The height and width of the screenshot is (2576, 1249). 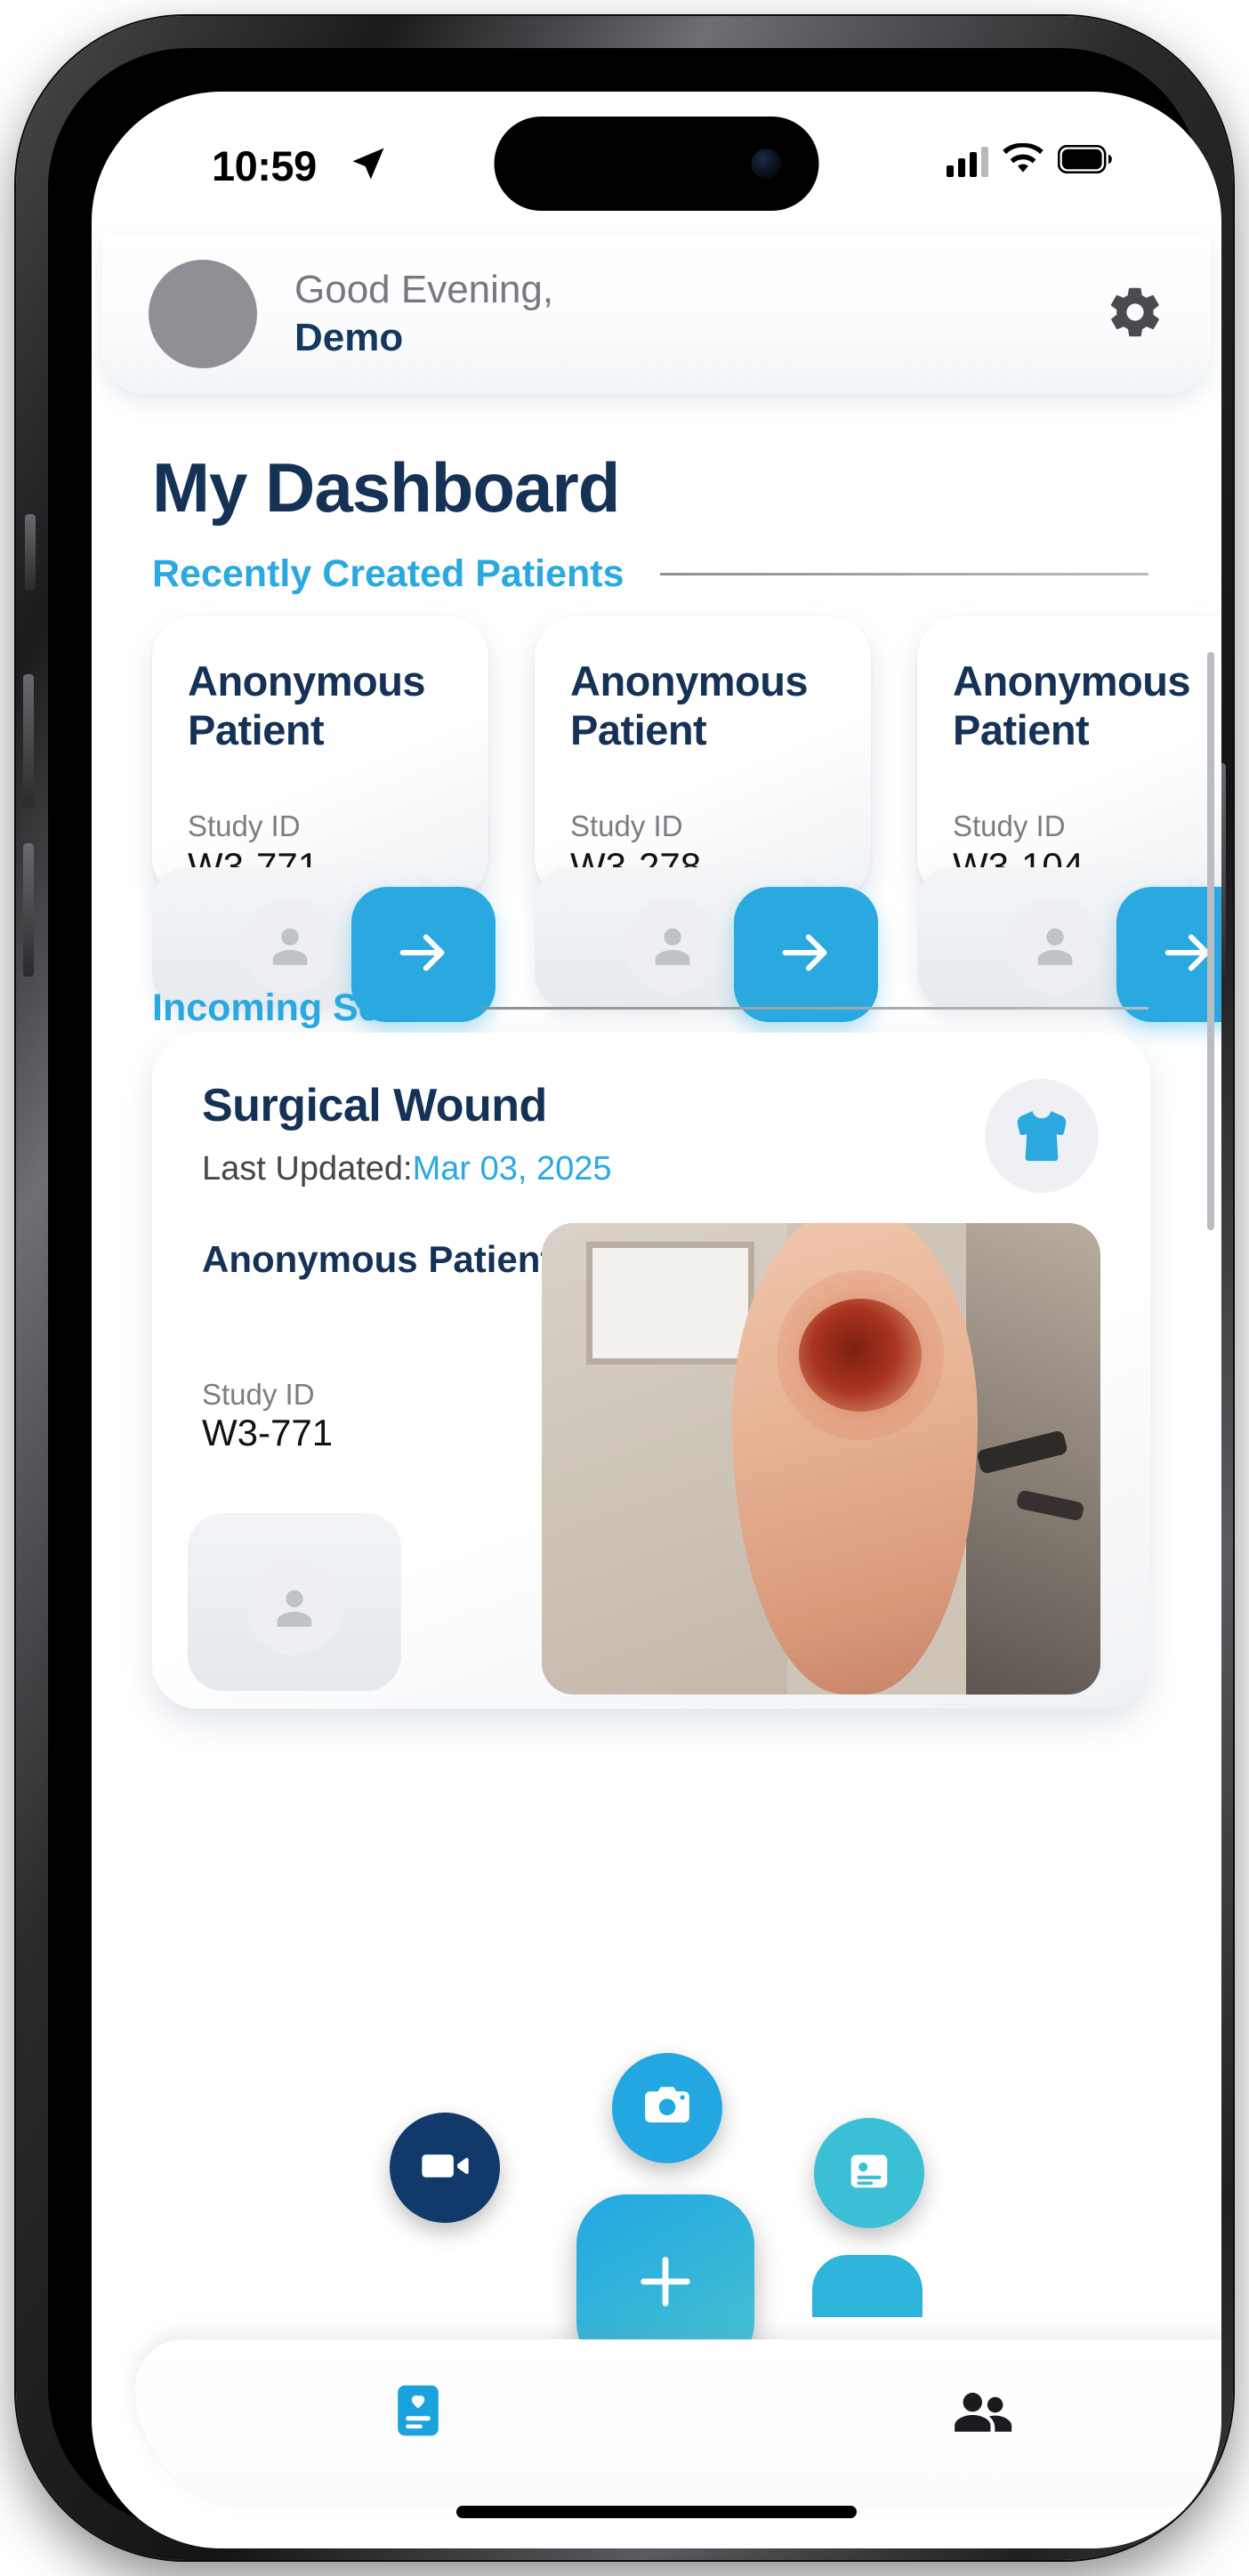 What do you see at coordinates (29, 741) in the screenshot?
I see `volume-up-button` at bounding box center [29, 741].